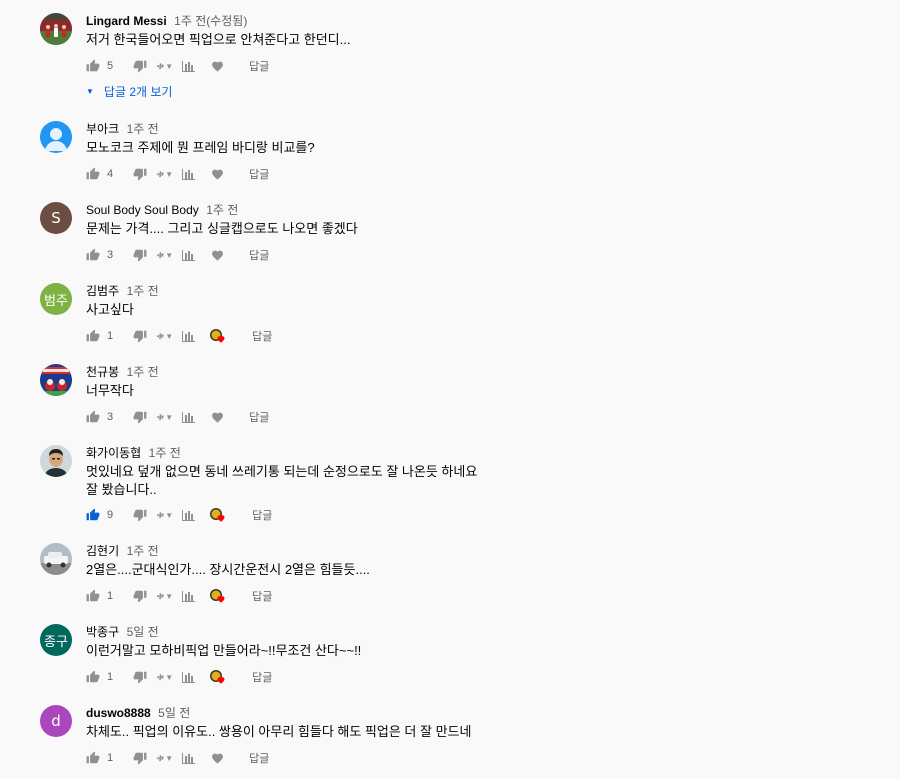  What do you see at coordinates (90, 91) in the screenshot?
I see `expand-arrow-icon: ▼` at bounding box center [90, 91].